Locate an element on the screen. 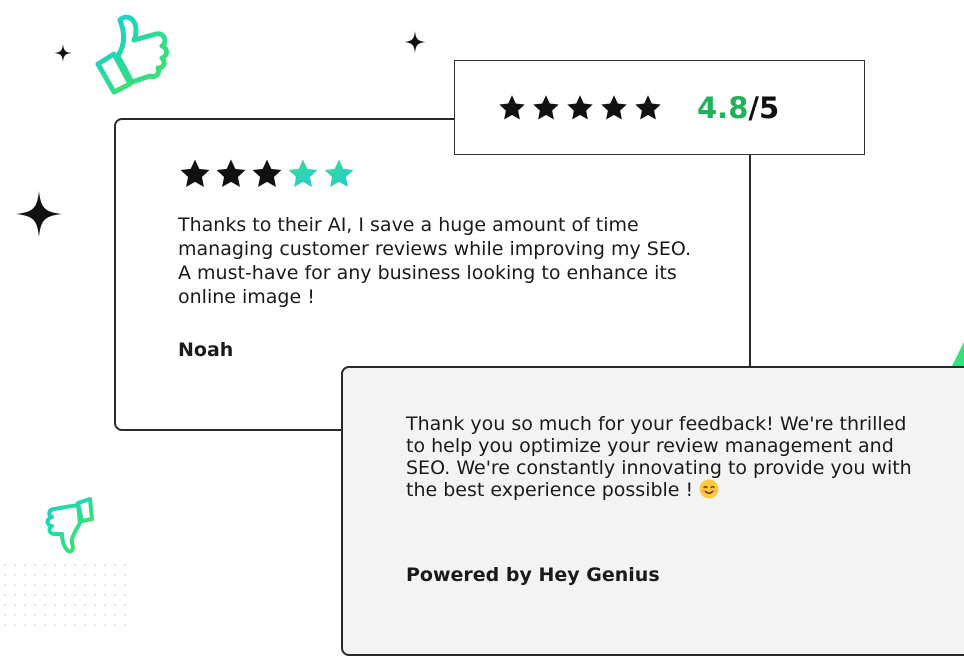 The height and width of the screenshot is (656, 964). review-star-rating is located at coordinates (267, 174).